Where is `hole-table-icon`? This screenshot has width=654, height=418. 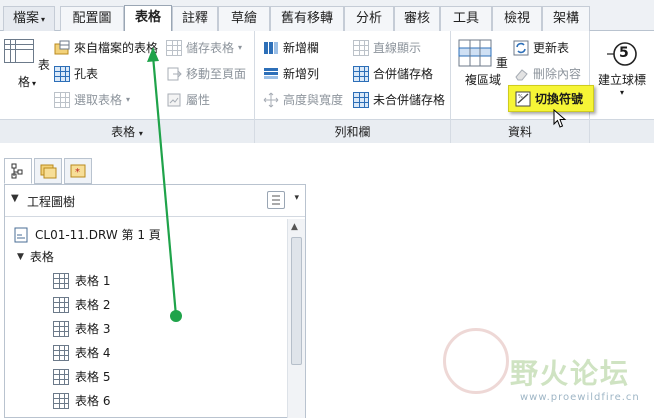
hole-table-icon is located at coordinates (62, 74).